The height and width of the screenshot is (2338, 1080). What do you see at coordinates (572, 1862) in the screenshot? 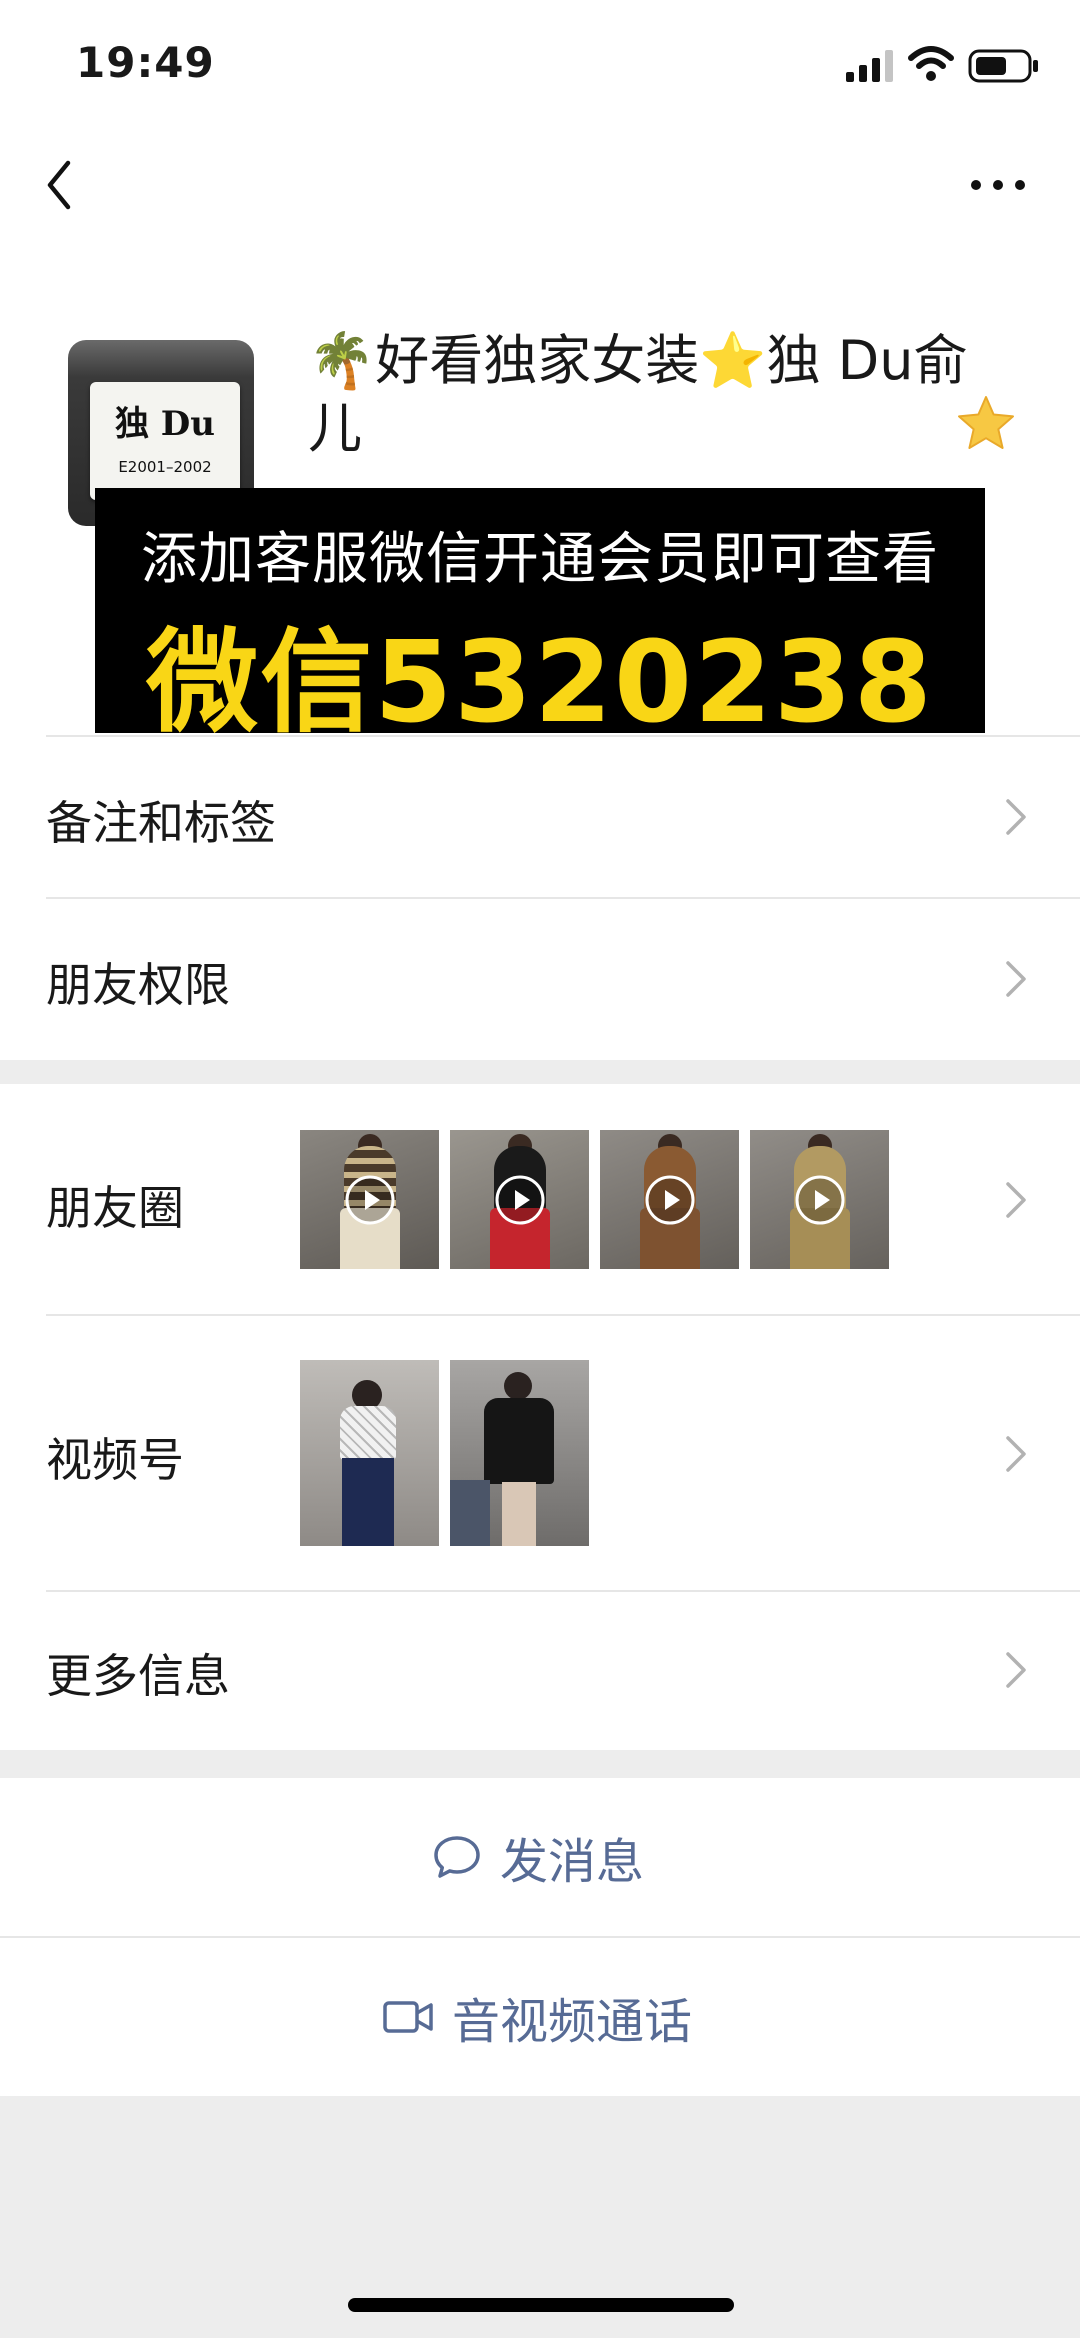
I see `send-message-label: 发消息` at bounding box center [572, 1862].